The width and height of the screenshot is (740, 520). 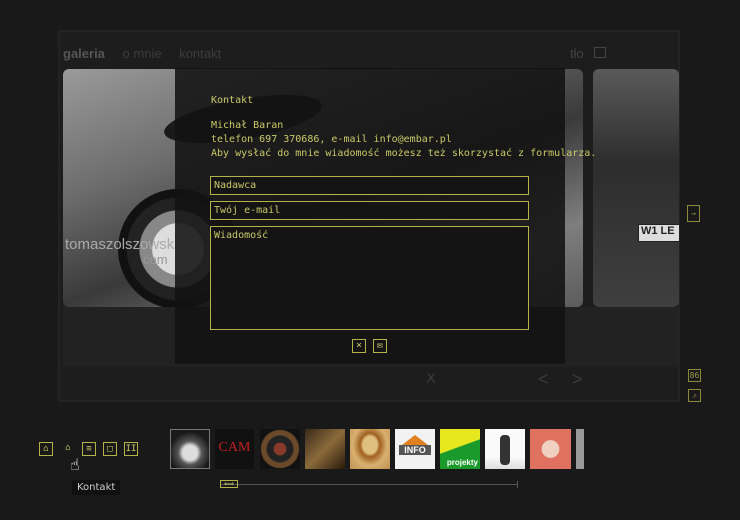 I want to click on nav-galeria: galeria, so click(x=84, y=53).